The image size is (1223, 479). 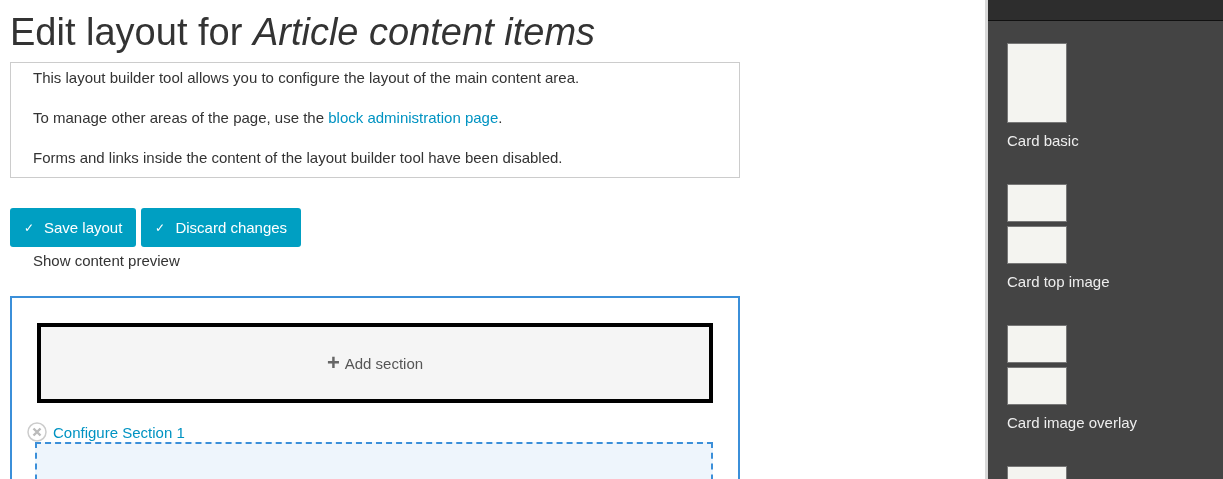 I want to click on layout-option-label: Card basic, so click(x=1043, y=140).